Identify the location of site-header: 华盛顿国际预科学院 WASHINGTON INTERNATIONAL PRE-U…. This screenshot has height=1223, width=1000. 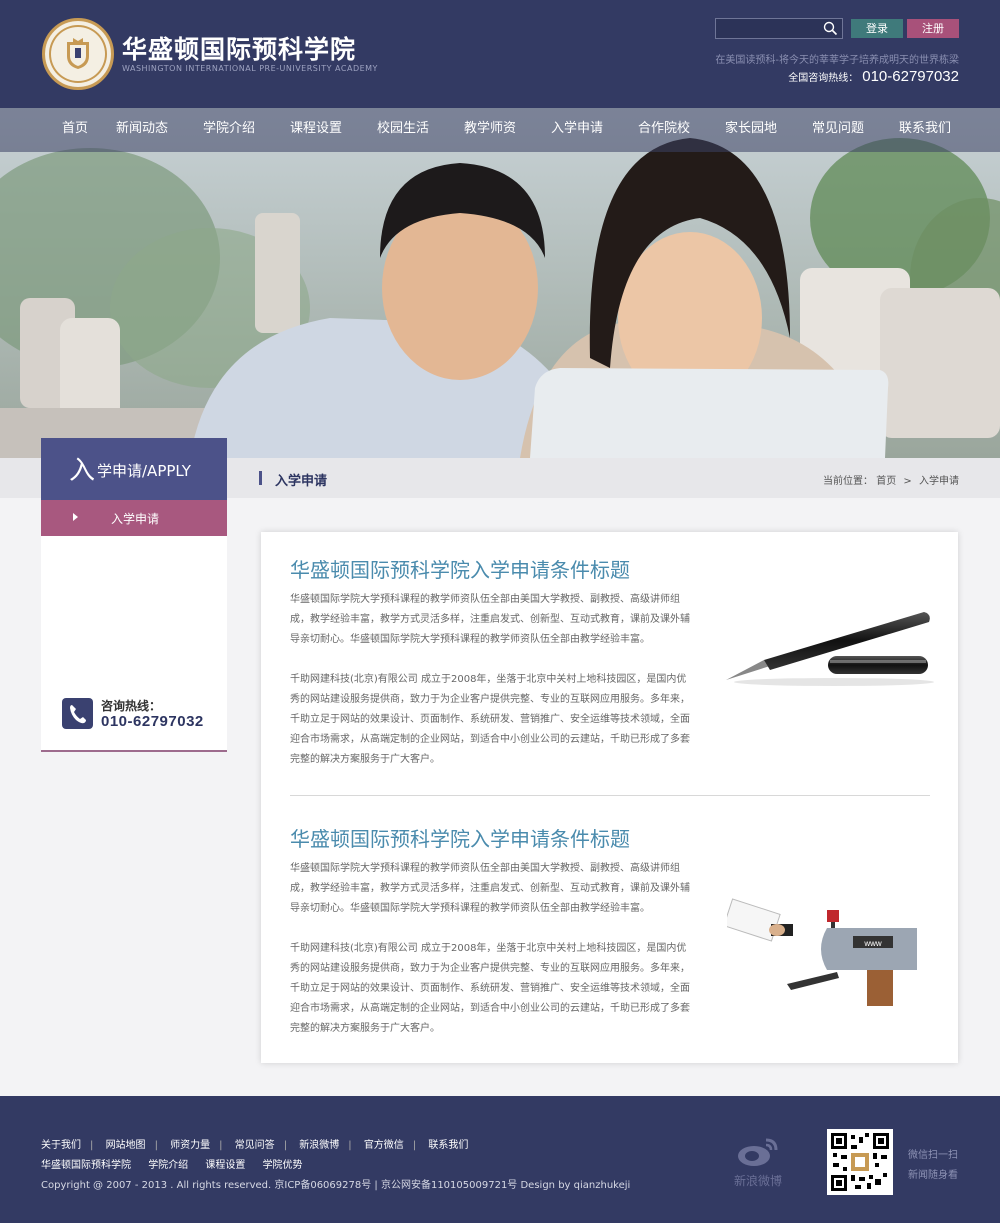
(500, 54).